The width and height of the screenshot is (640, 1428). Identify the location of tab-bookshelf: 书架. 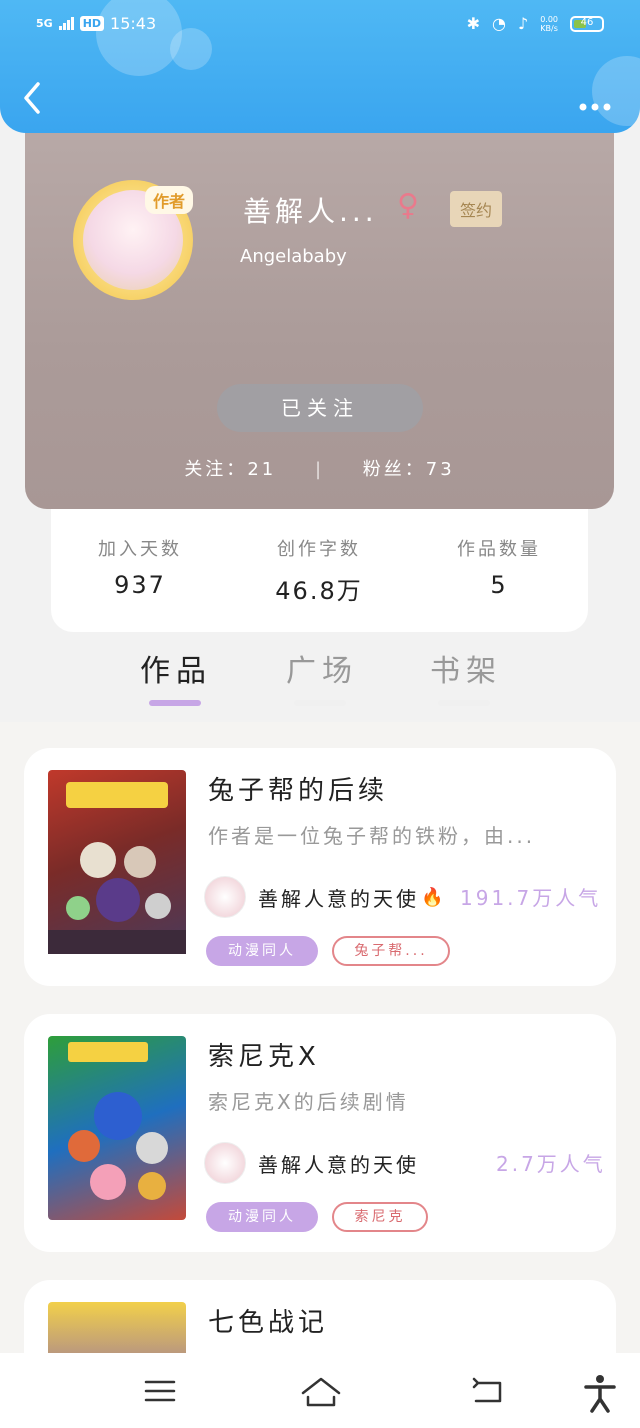
(466, 668).